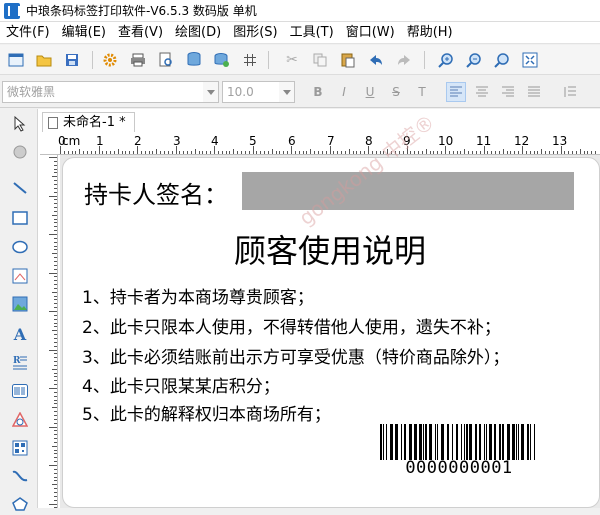  I want to click on zoom-out-icon, so click(474, 60).